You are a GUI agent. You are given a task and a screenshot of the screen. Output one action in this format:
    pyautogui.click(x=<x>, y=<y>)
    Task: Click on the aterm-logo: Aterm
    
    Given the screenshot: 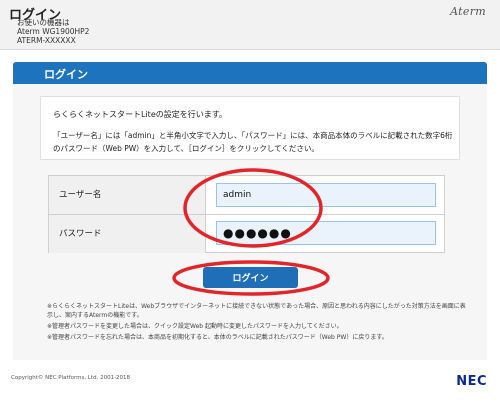 What is the action you would take?
    pyautogui.click(x=468, y=11)
    